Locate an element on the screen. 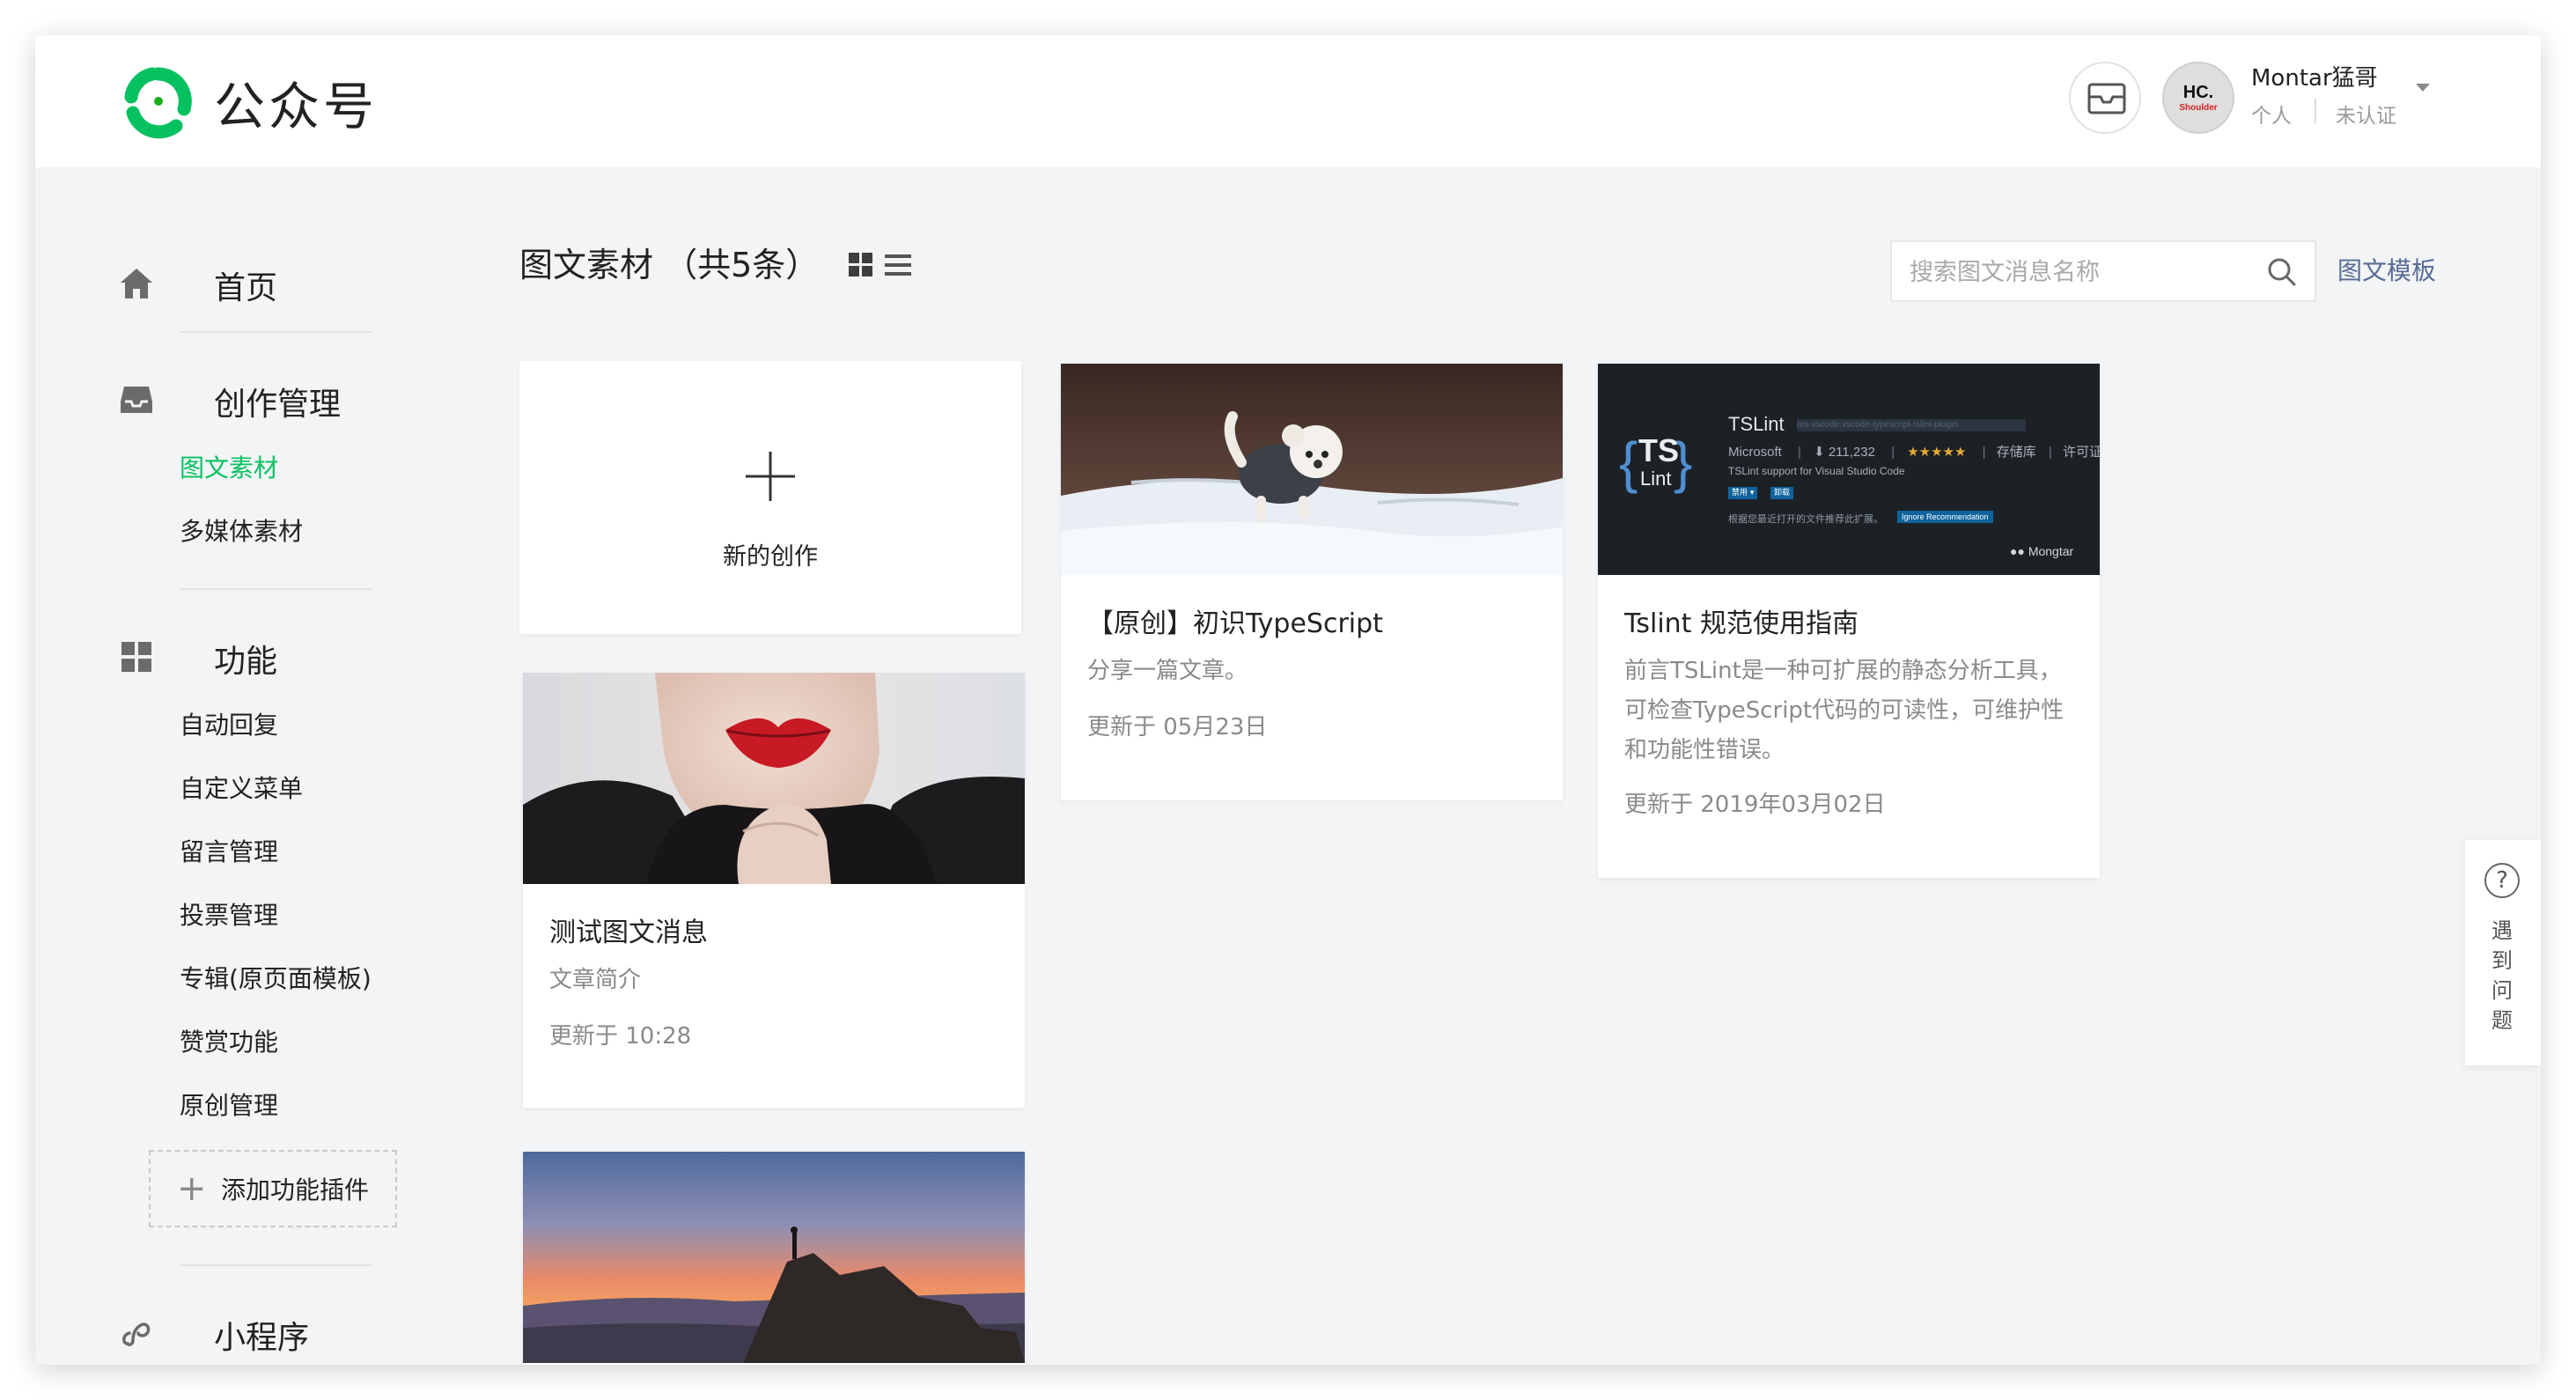 This screenshot has width=2576, height=1400. sidebar-item-label: 首页 is located at coordinates (246, 288).